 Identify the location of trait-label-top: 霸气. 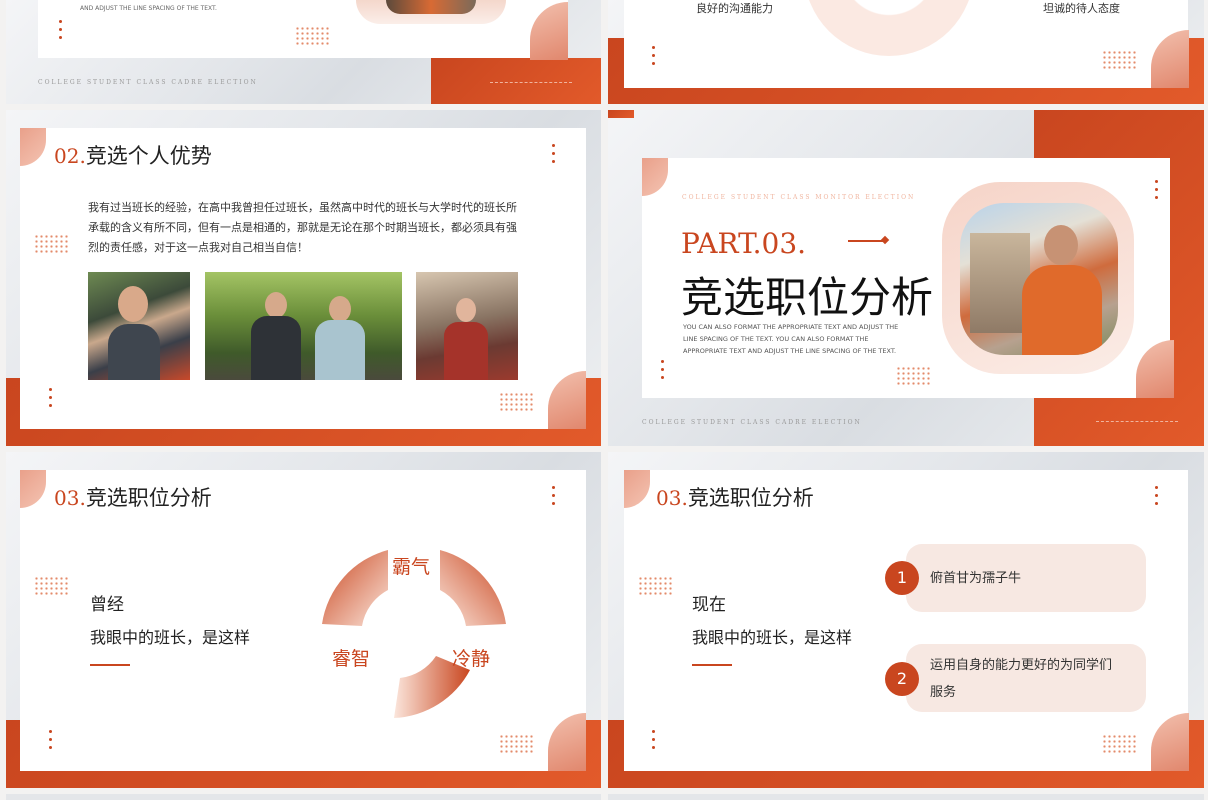
(411, 567).